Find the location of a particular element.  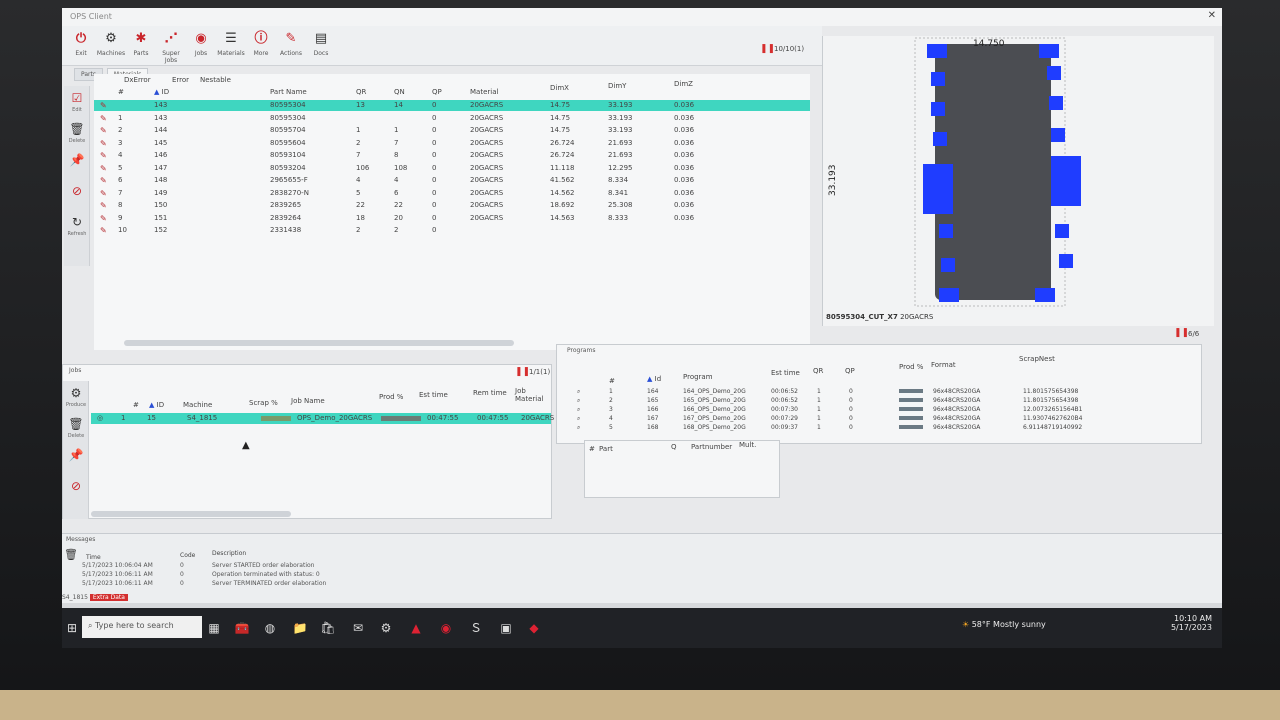

windows-start-icon: ⊞ is located at coordinates (72, 628).